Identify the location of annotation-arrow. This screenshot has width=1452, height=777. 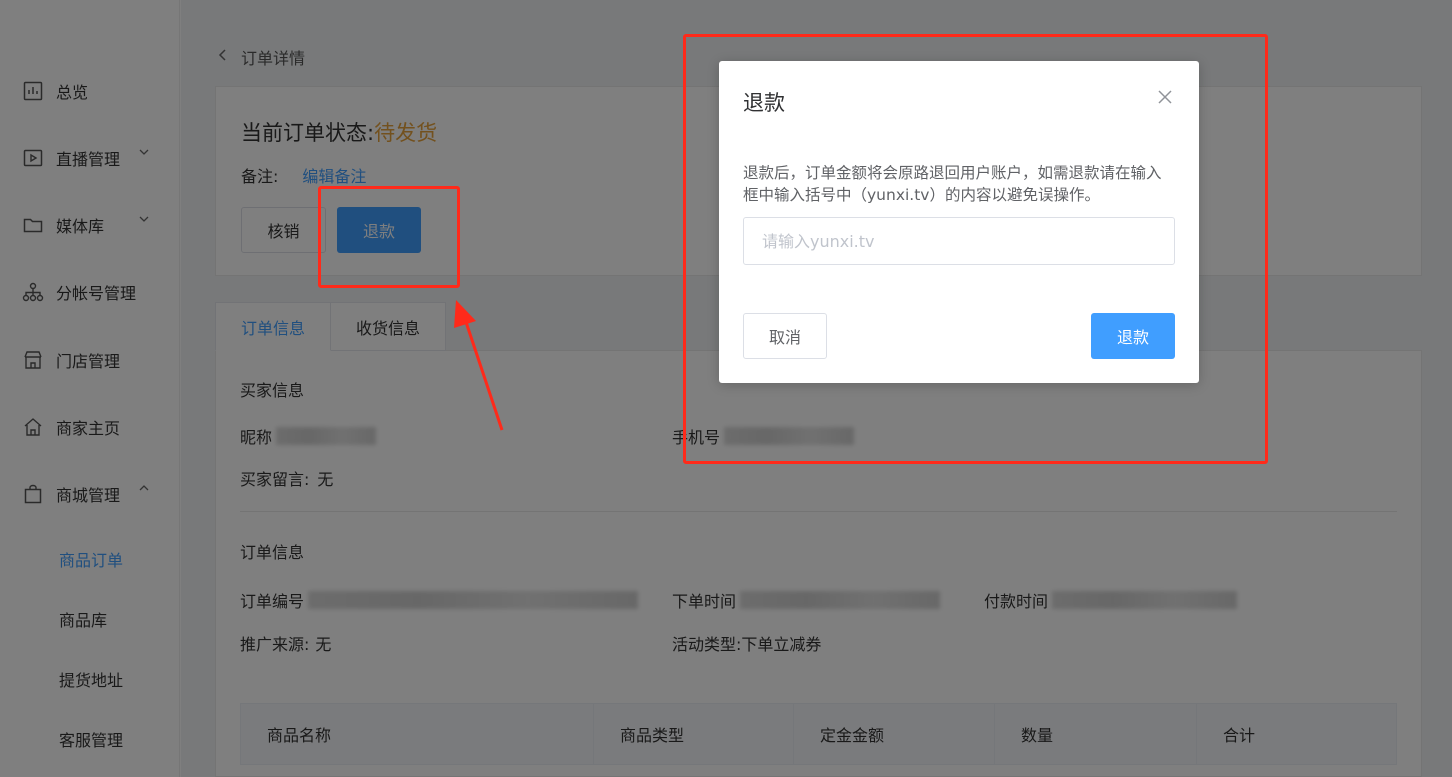
(479, 365).